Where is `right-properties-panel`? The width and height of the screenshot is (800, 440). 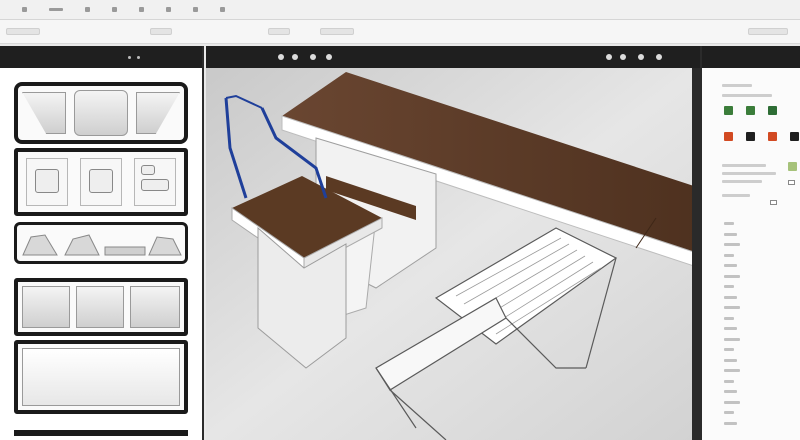
right-properties-panel is located at coordinates (750, 243).